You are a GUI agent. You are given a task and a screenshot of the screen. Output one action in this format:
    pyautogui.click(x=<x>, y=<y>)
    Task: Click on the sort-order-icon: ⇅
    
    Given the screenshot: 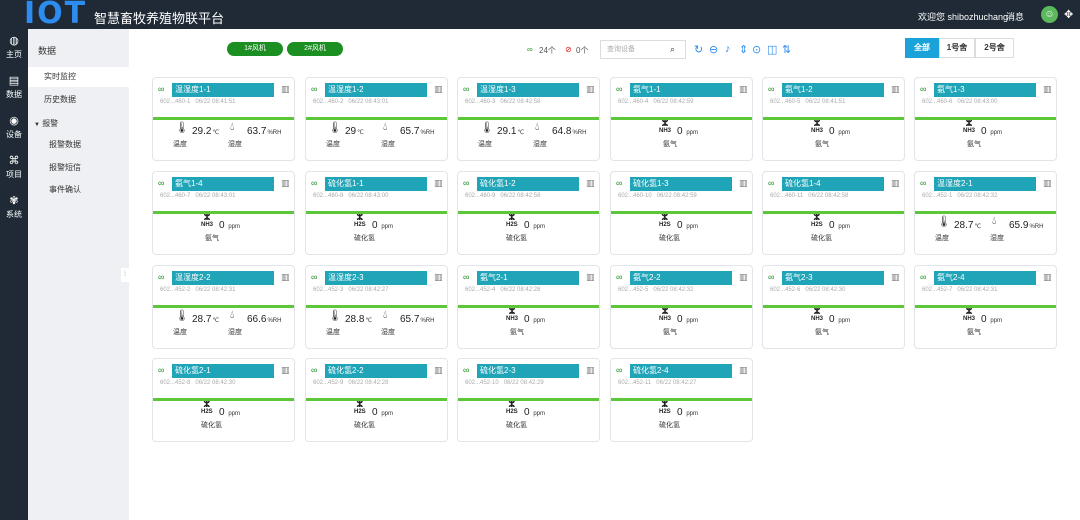 What is the action you would take?
    pyautogui.click(x=786, y=49)
    